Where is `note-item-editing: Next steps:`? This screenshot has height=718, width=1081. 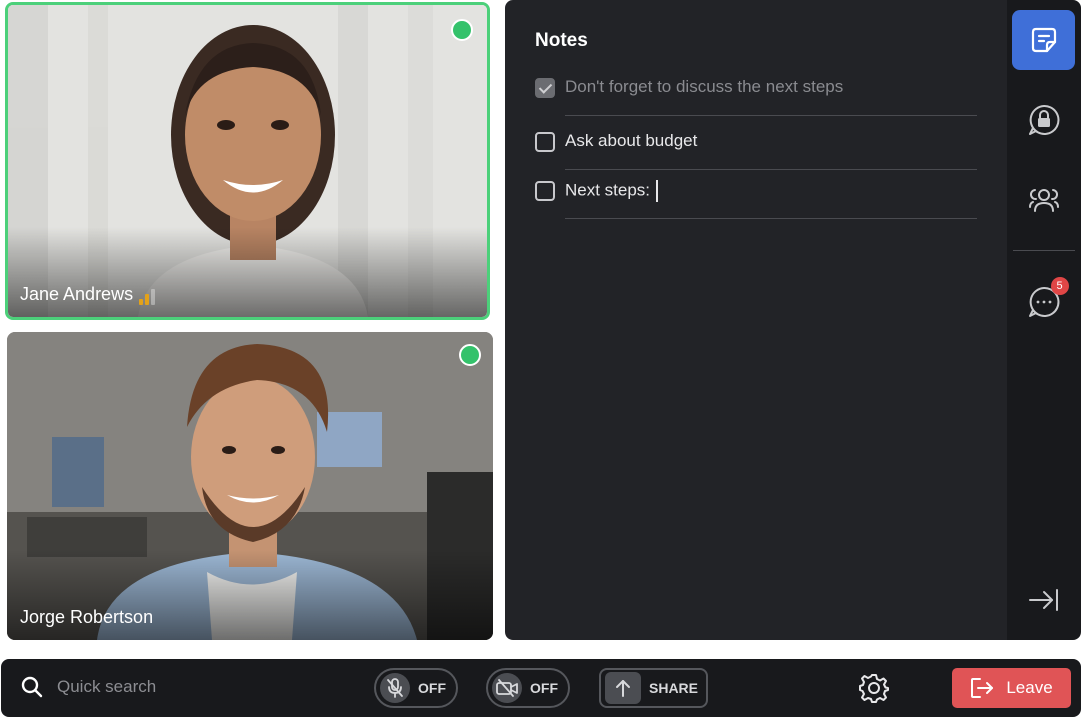
note-item-editing: Next steps: is located at coordinates (756, 194).